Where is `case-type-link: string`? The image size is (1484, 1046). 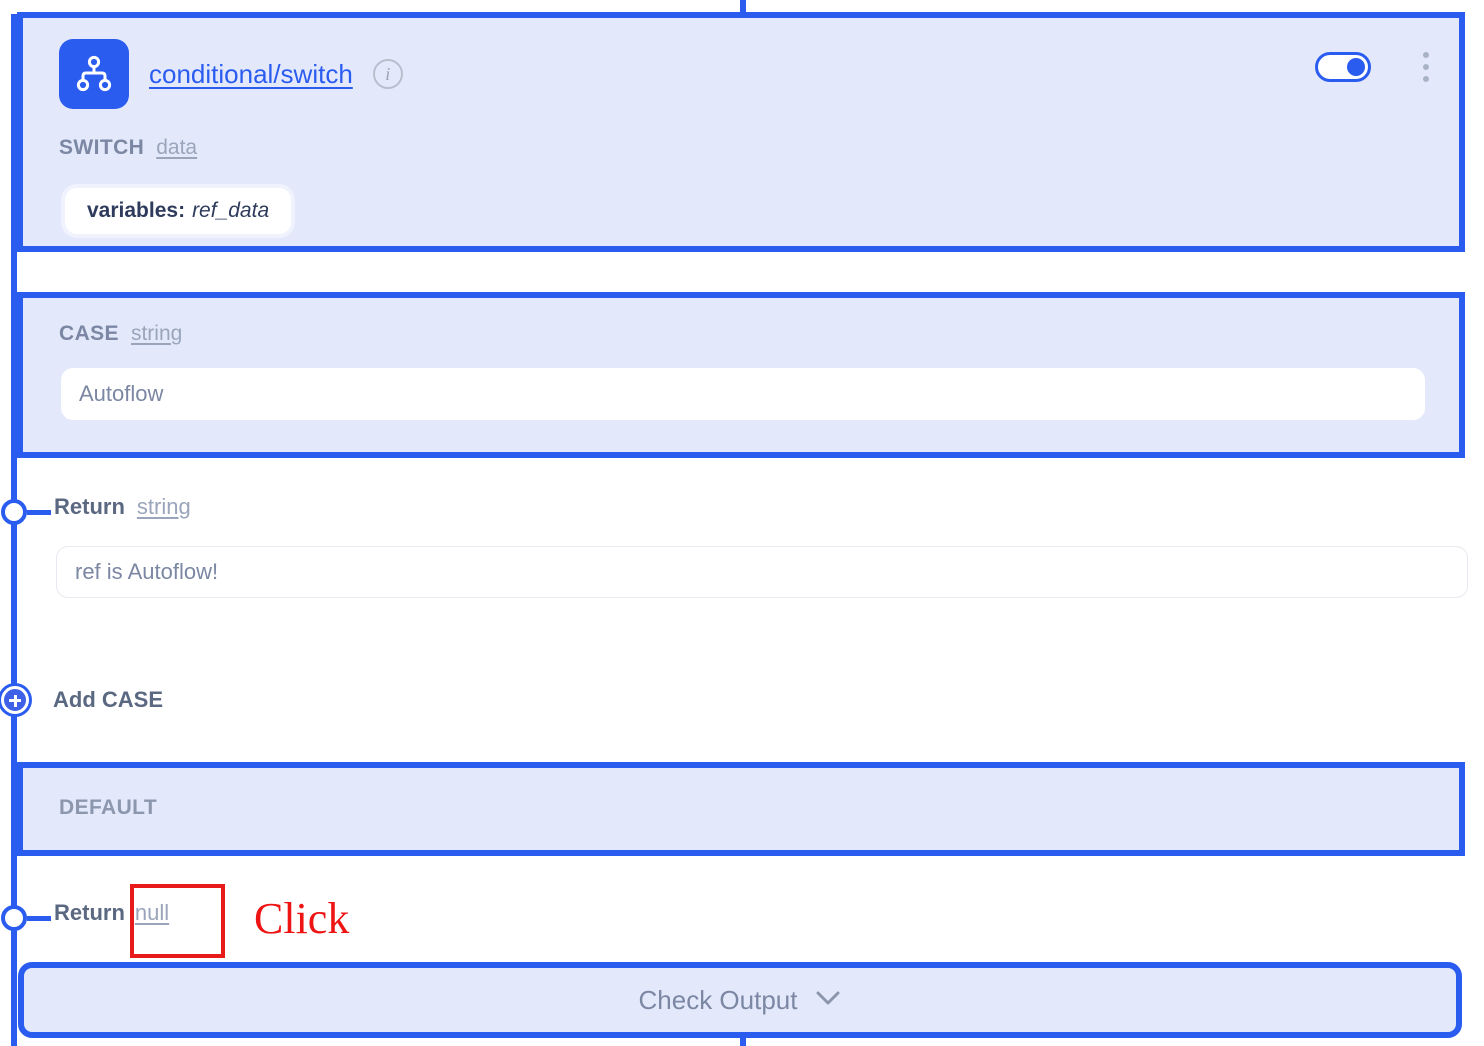
case-type-link: string is located at coordinates (156, 334).